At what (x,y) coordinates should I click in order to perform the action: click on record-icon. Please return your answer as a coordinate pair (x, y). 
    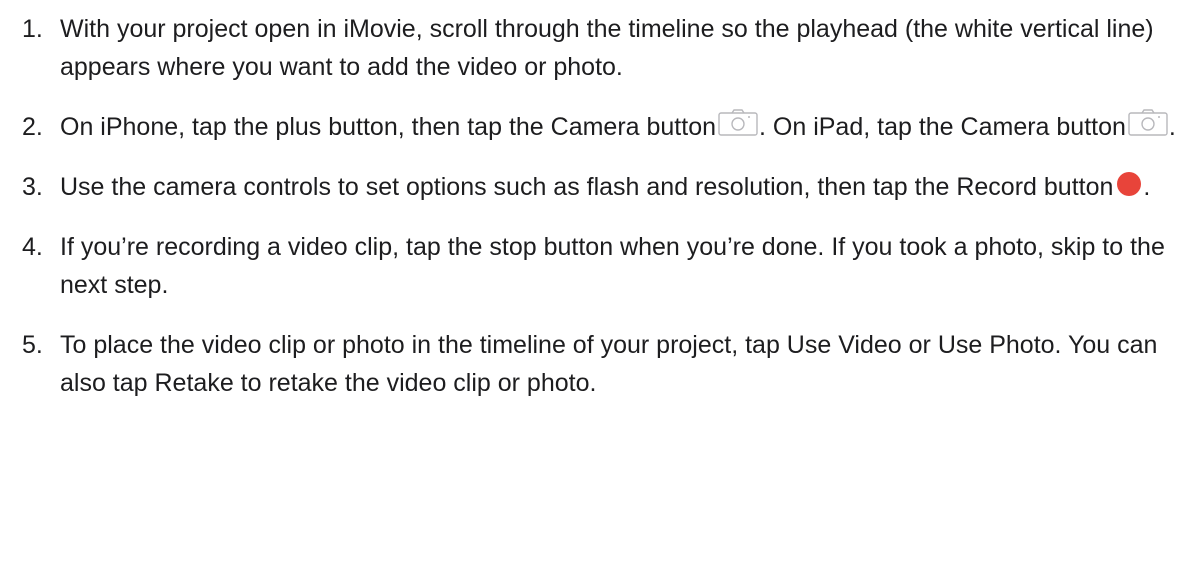
    Looking at the image, I should click on (1129, 184).